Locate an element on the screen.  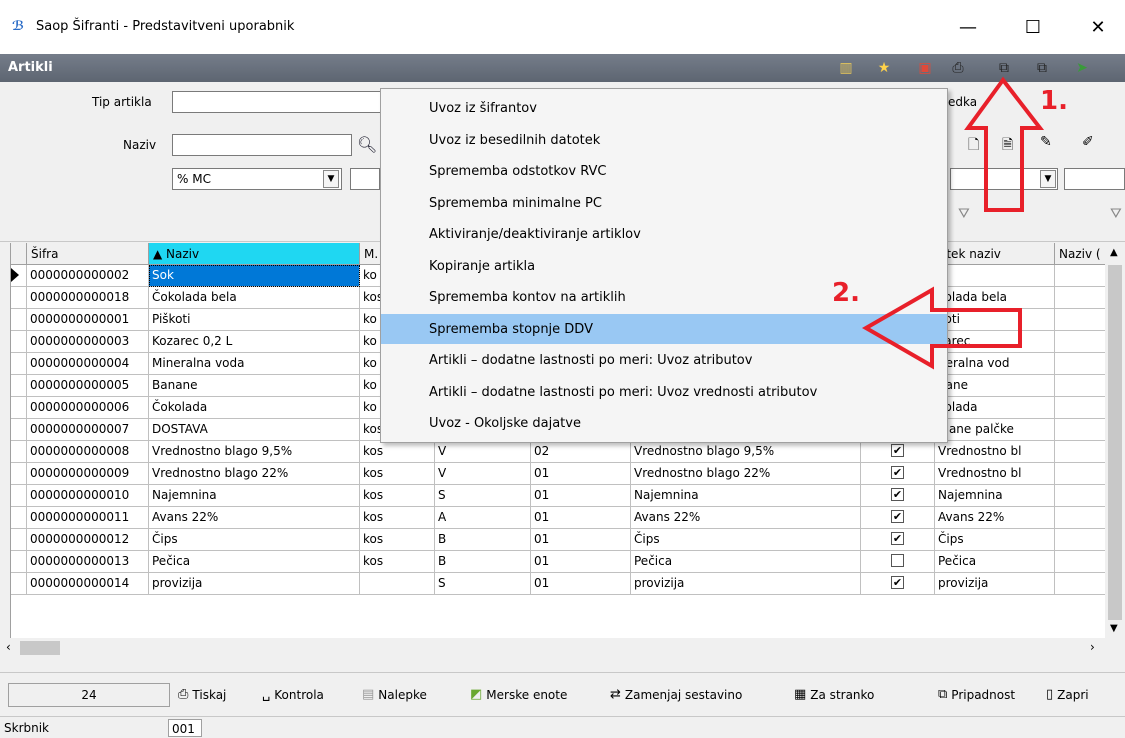
table-row: 0000000000013 Pečica kos B 01 Pečica Pečica is located at coordinates (558, 562).